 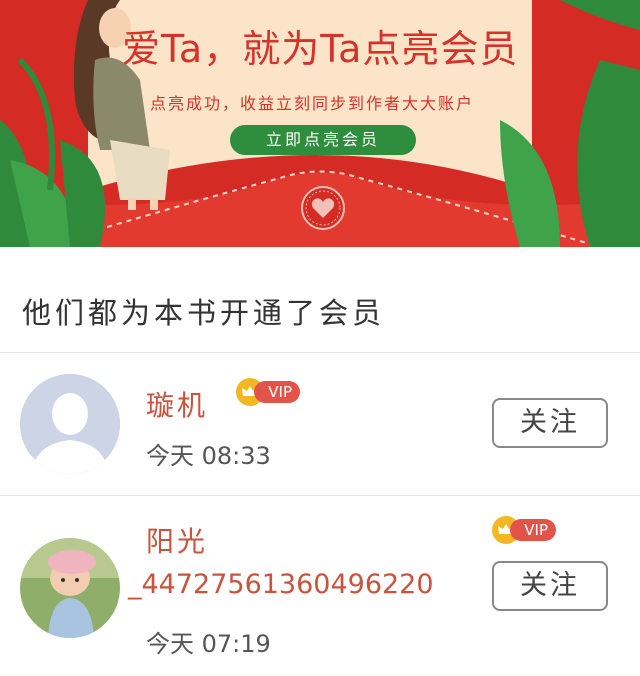 I want to click on member-name: 阳光, so click(x=177, y=540).